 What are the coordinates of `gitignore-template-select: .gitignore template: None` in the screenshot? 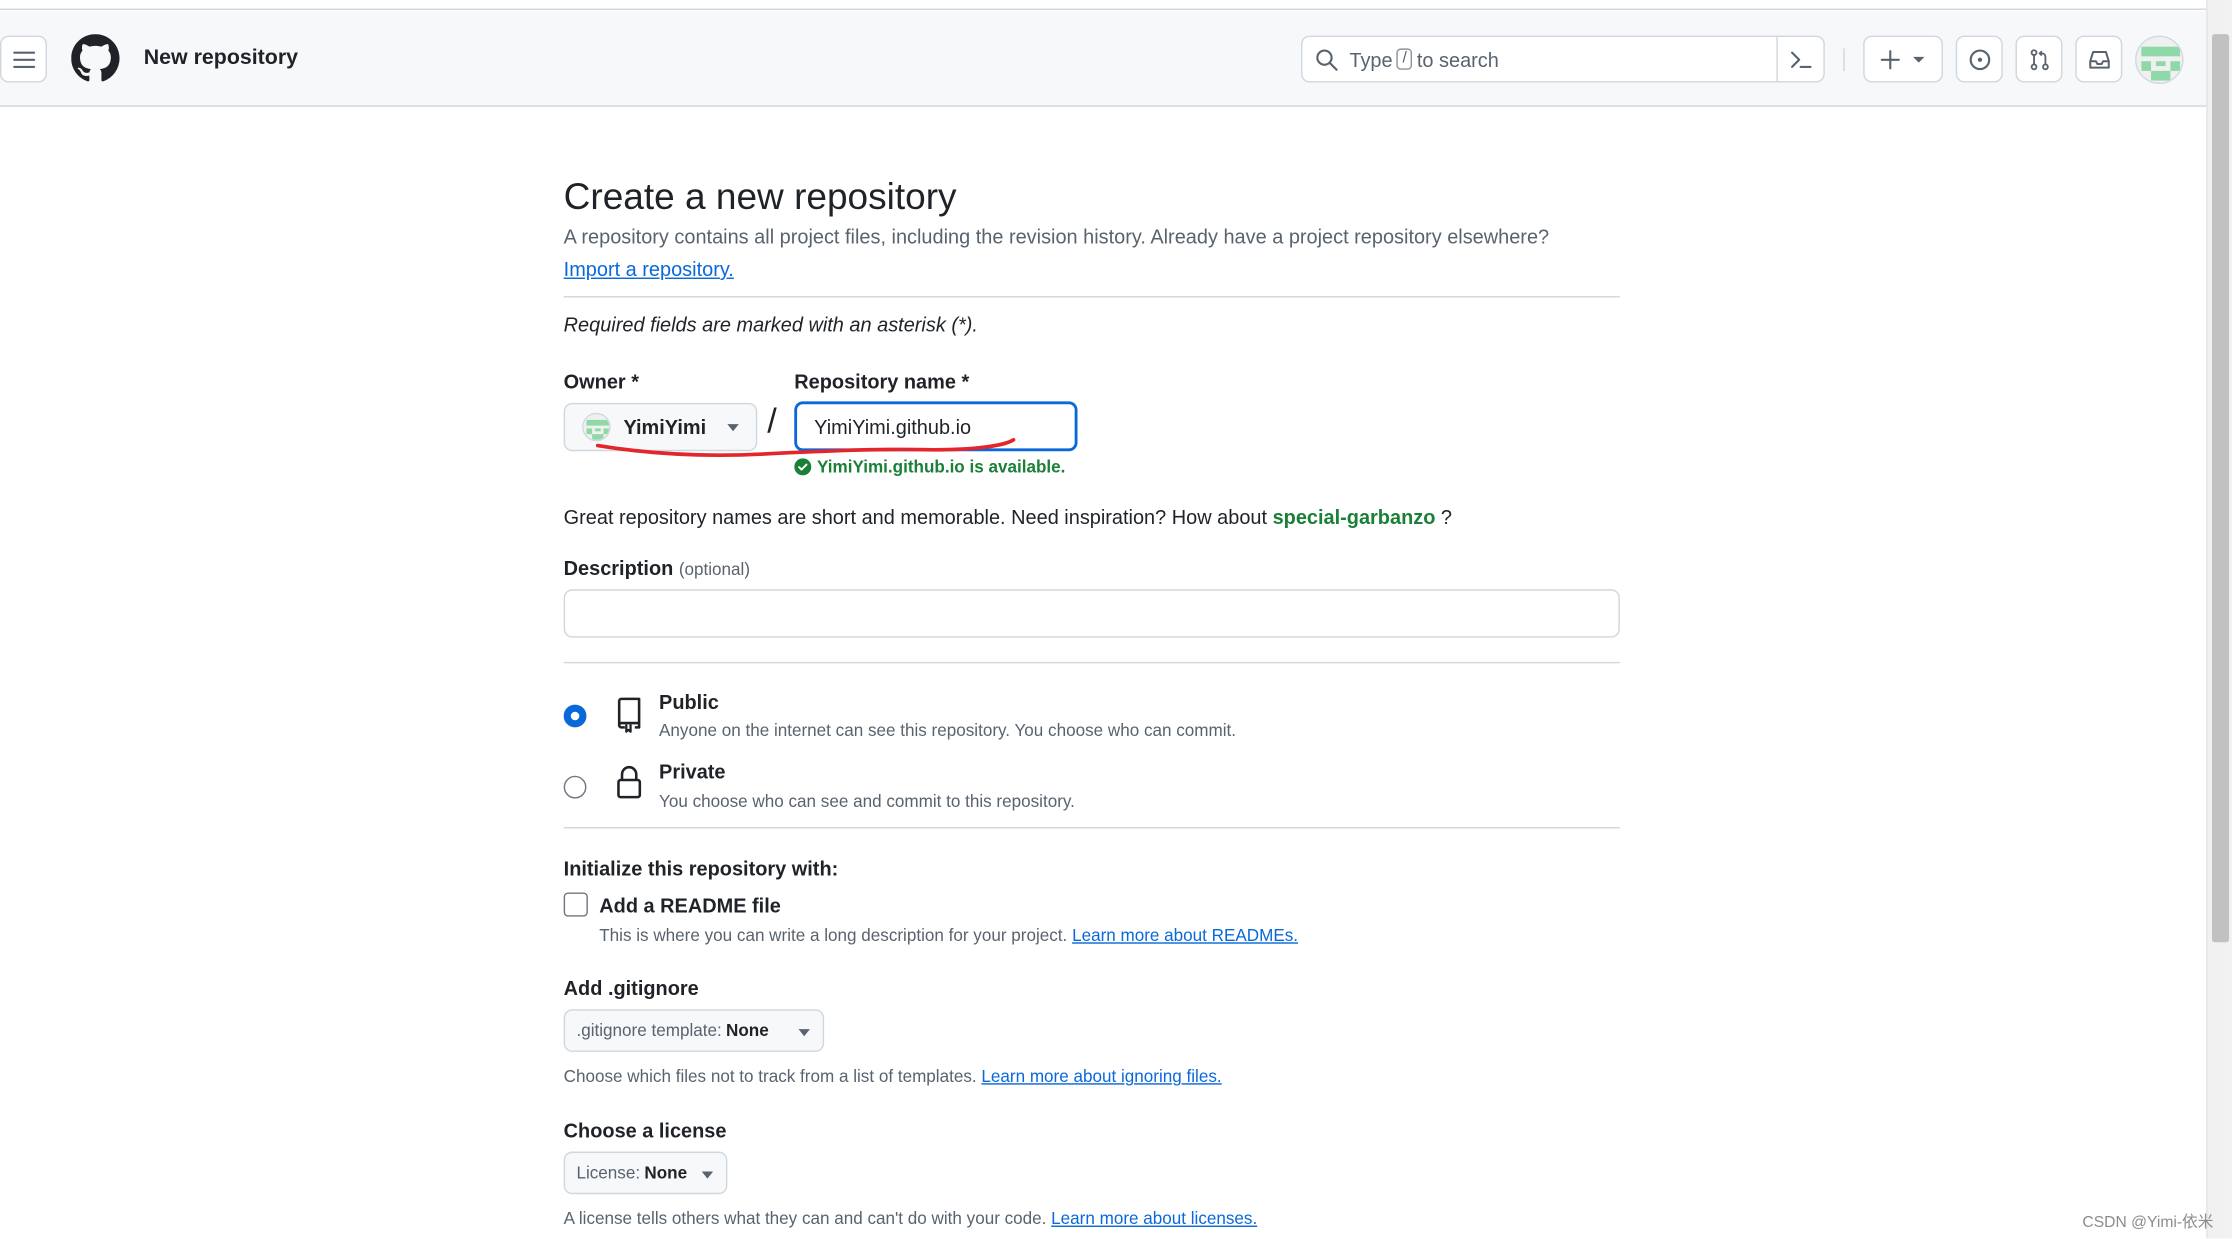 It's located at (694, 1030).